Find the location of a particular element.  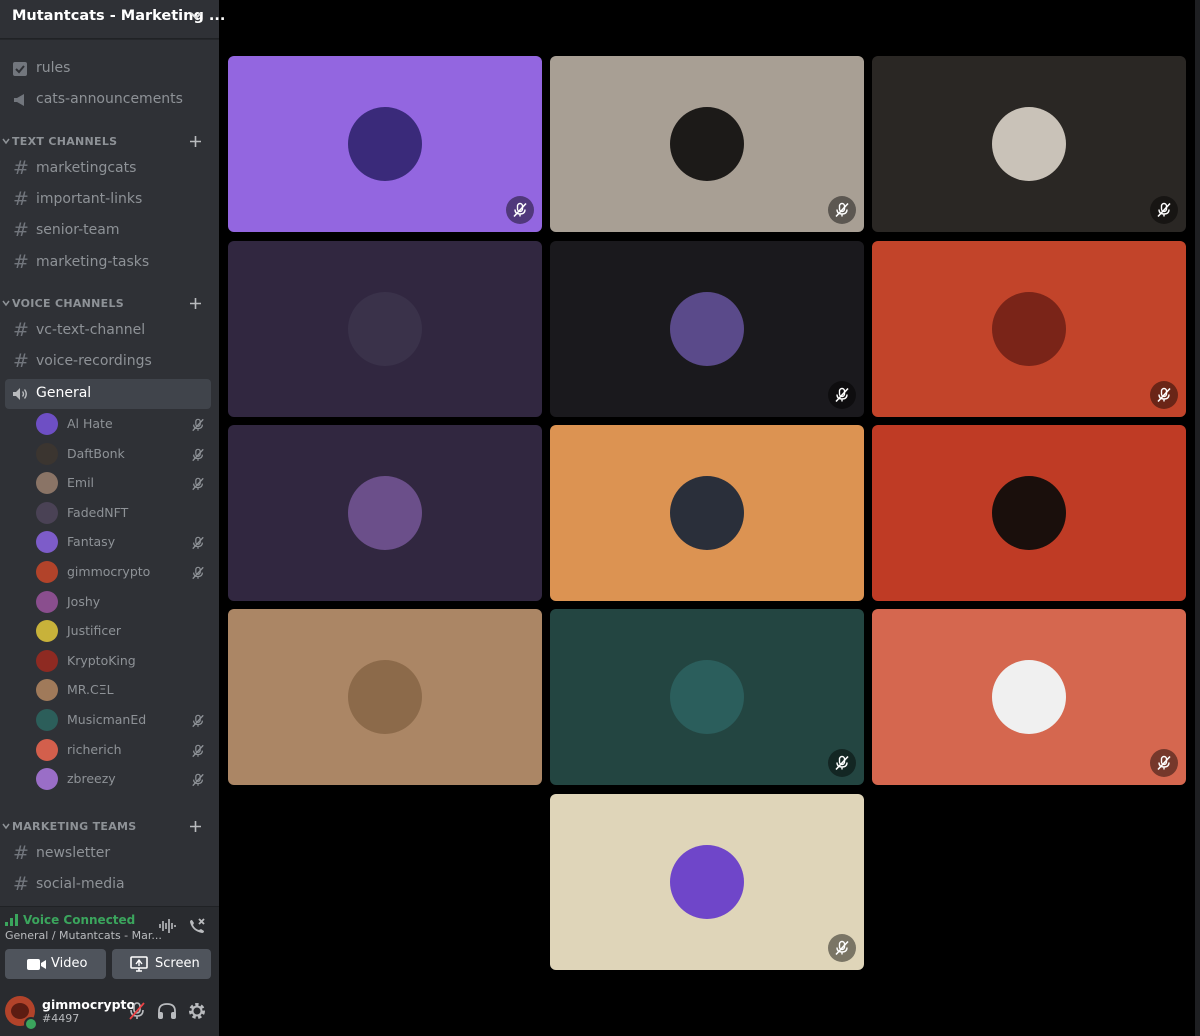

category-text-channels: TEXT CHANNELS is located at coordinates (109, 142).